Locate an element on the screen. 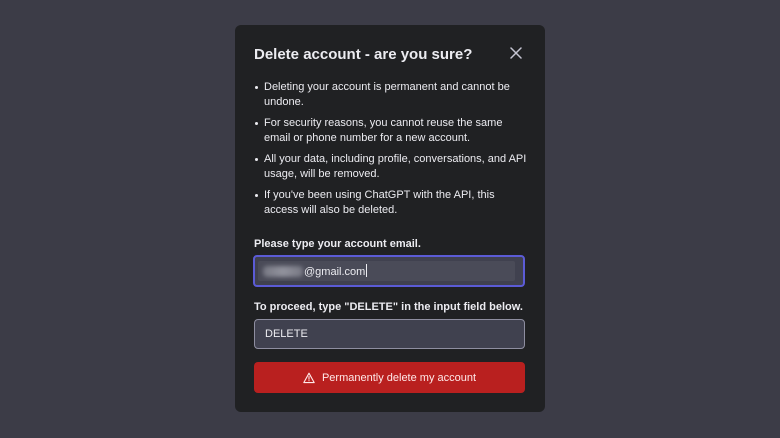 Image resolution: width=780 pixels, height=438 pixels. permanently-delete-button-label: Permanently delete my account is located at coordinates (399, 377).